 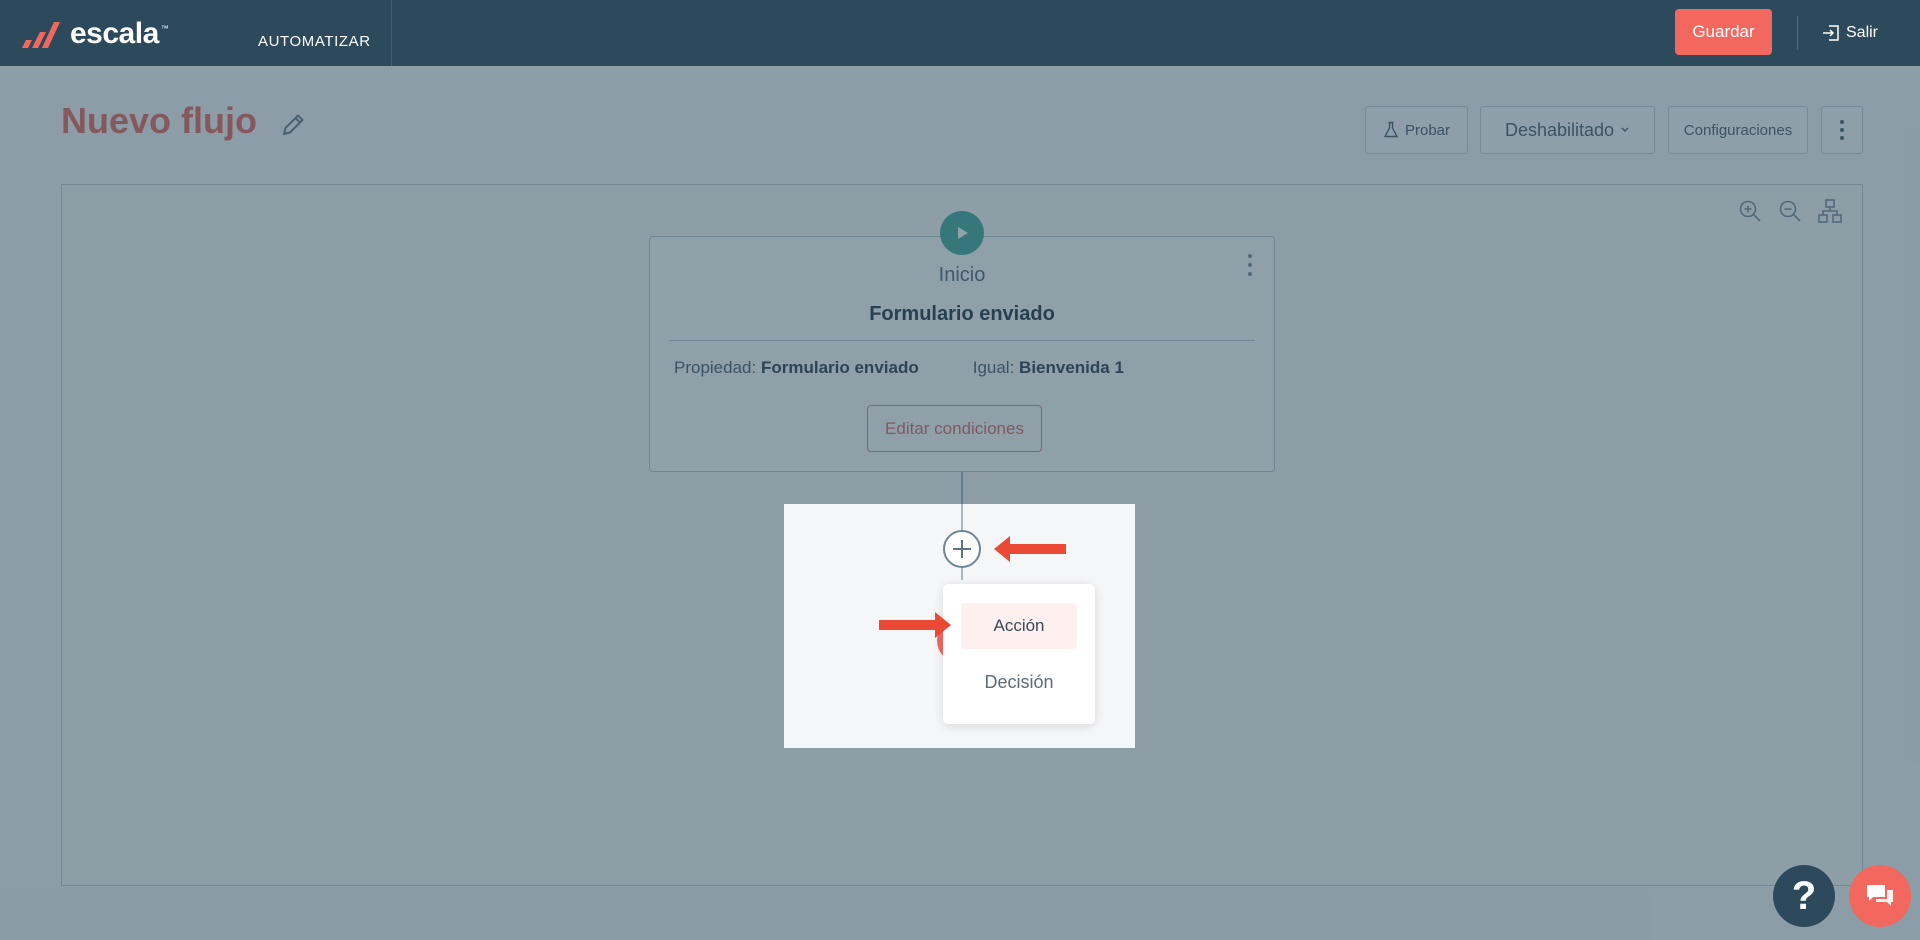 What do you see at coordinates (1831, 33) in the screenshot?
I see `exit-icon` at bounding box center [1831, 33].